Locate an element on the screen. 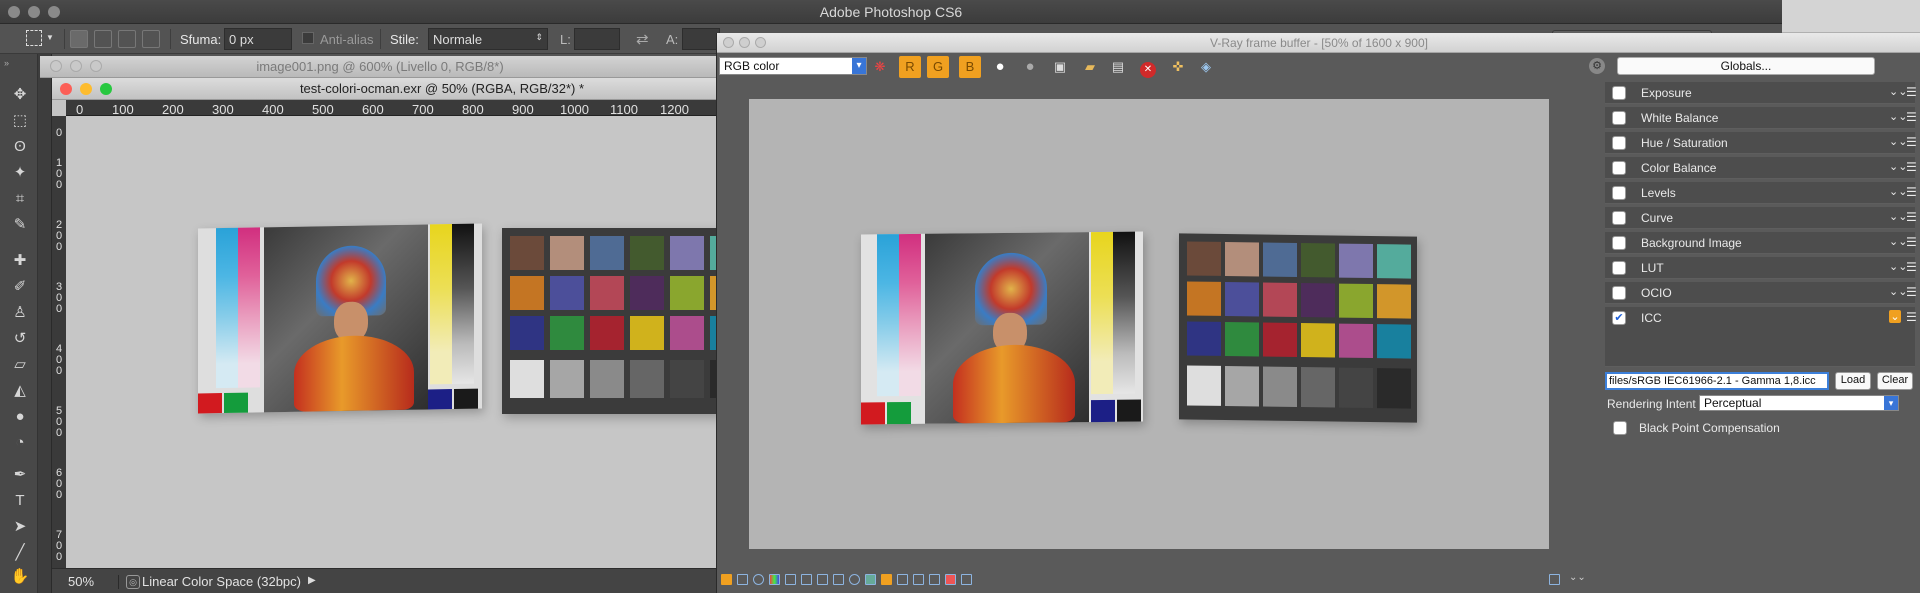  subtract-selection-icon is located at coordinates (127, 39).